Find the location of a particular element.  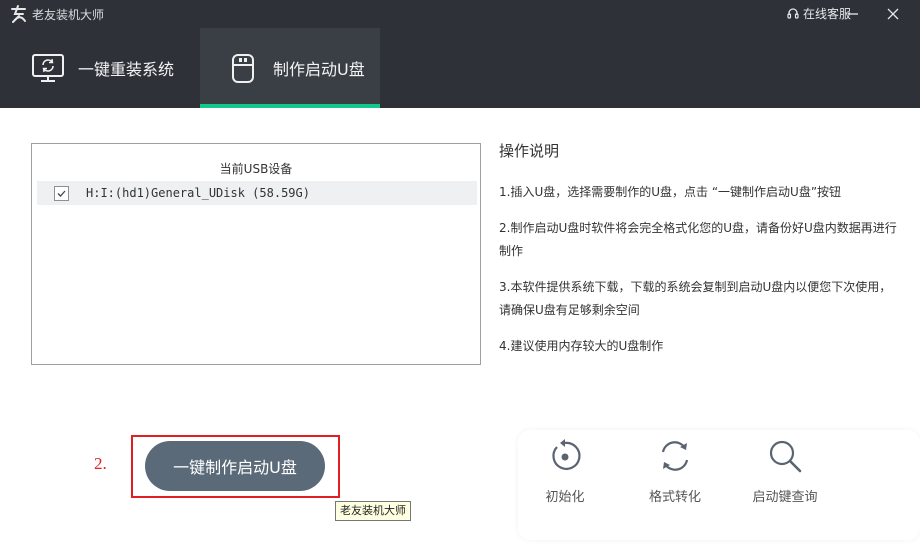

device-label: H:I:(hd1)General_UDisk (58.59G) is located at coordinates (198, 193).